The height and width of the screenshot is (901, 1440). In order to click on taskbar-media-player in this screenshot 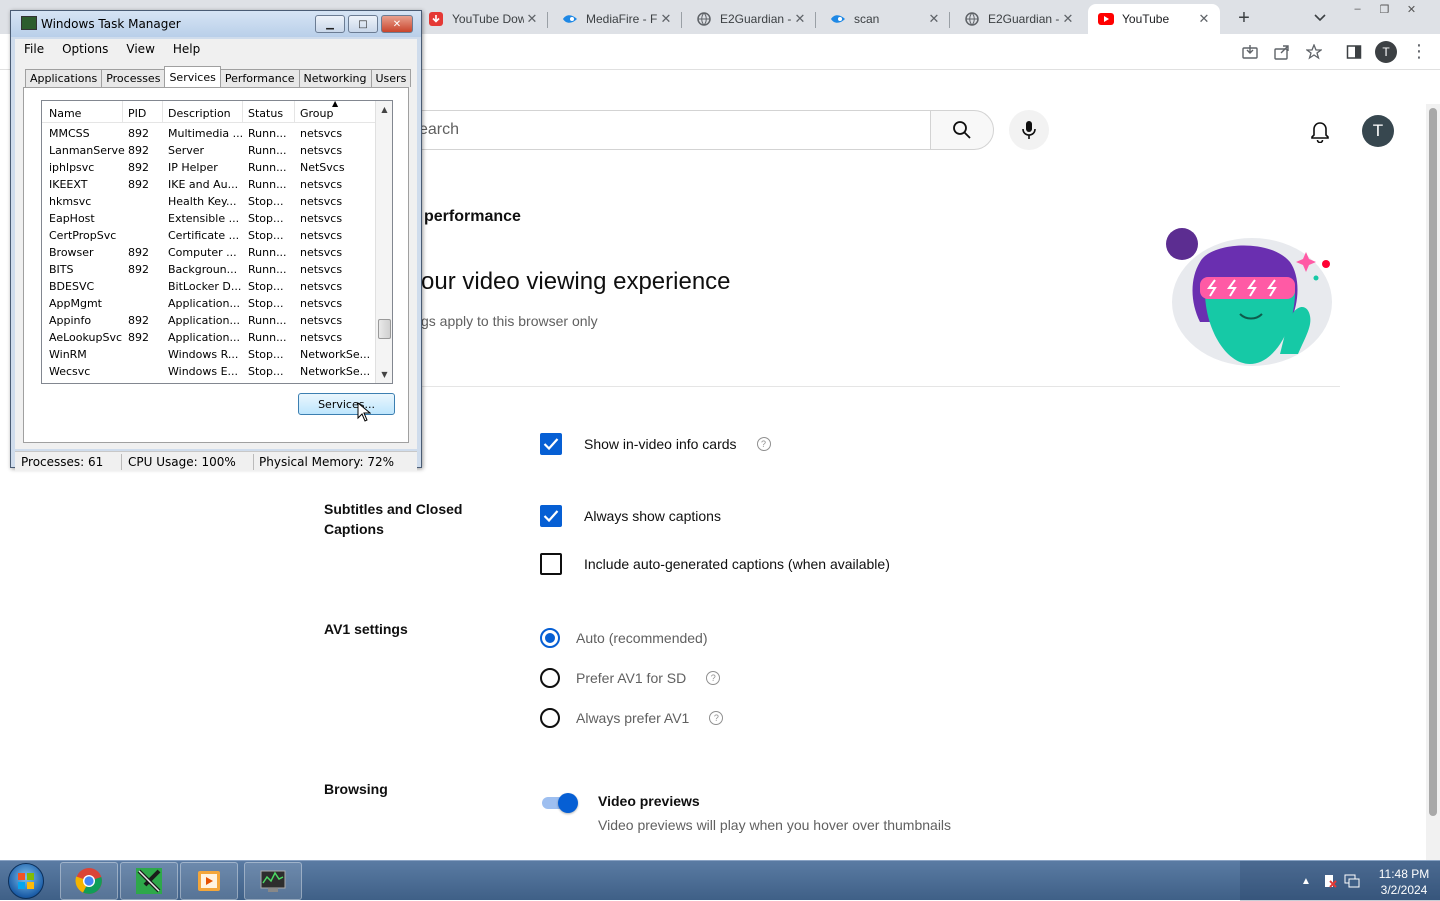, I will do `click(209, 881)`.